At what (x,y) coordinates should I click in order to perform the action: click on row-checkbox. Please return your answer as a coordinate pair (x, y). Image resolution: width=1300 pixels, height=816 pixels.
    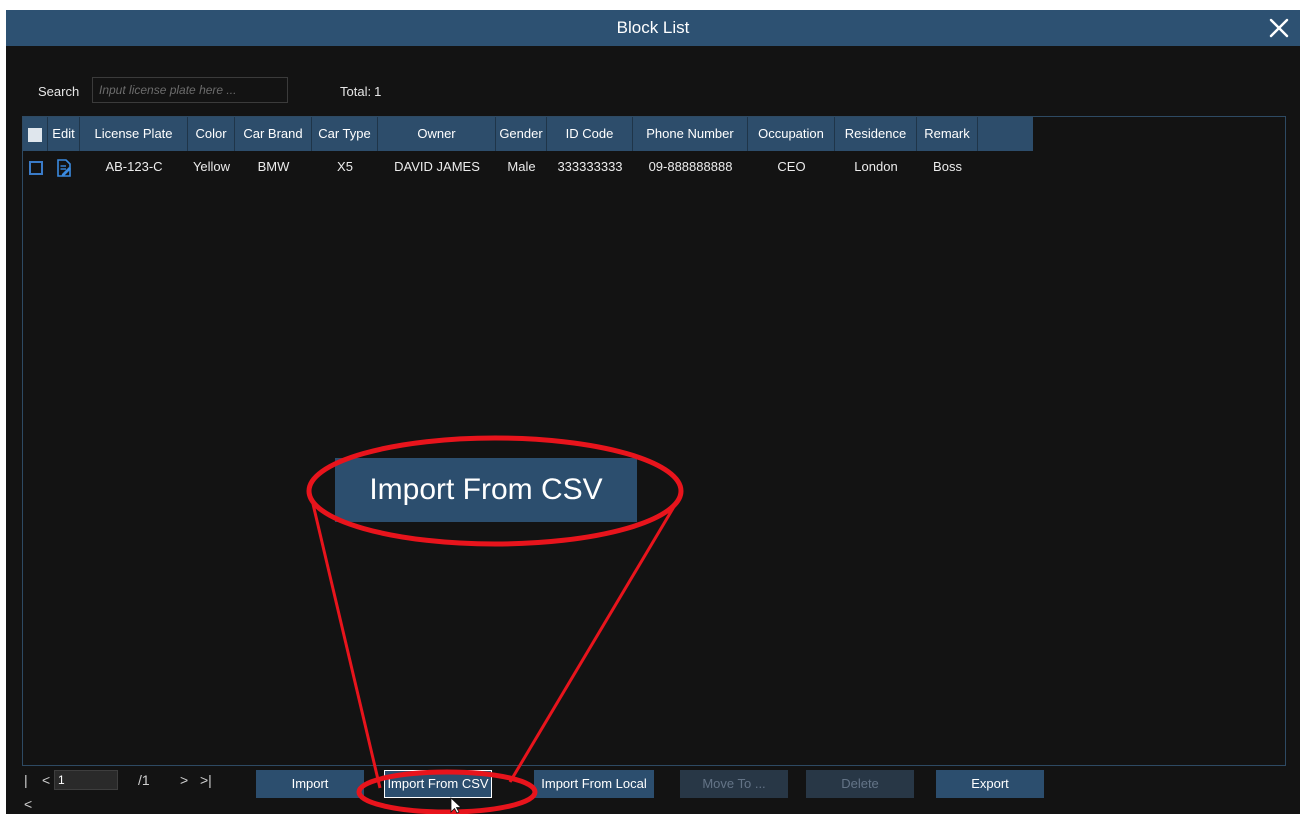
    Looking at the image, I should click on (35, 167).